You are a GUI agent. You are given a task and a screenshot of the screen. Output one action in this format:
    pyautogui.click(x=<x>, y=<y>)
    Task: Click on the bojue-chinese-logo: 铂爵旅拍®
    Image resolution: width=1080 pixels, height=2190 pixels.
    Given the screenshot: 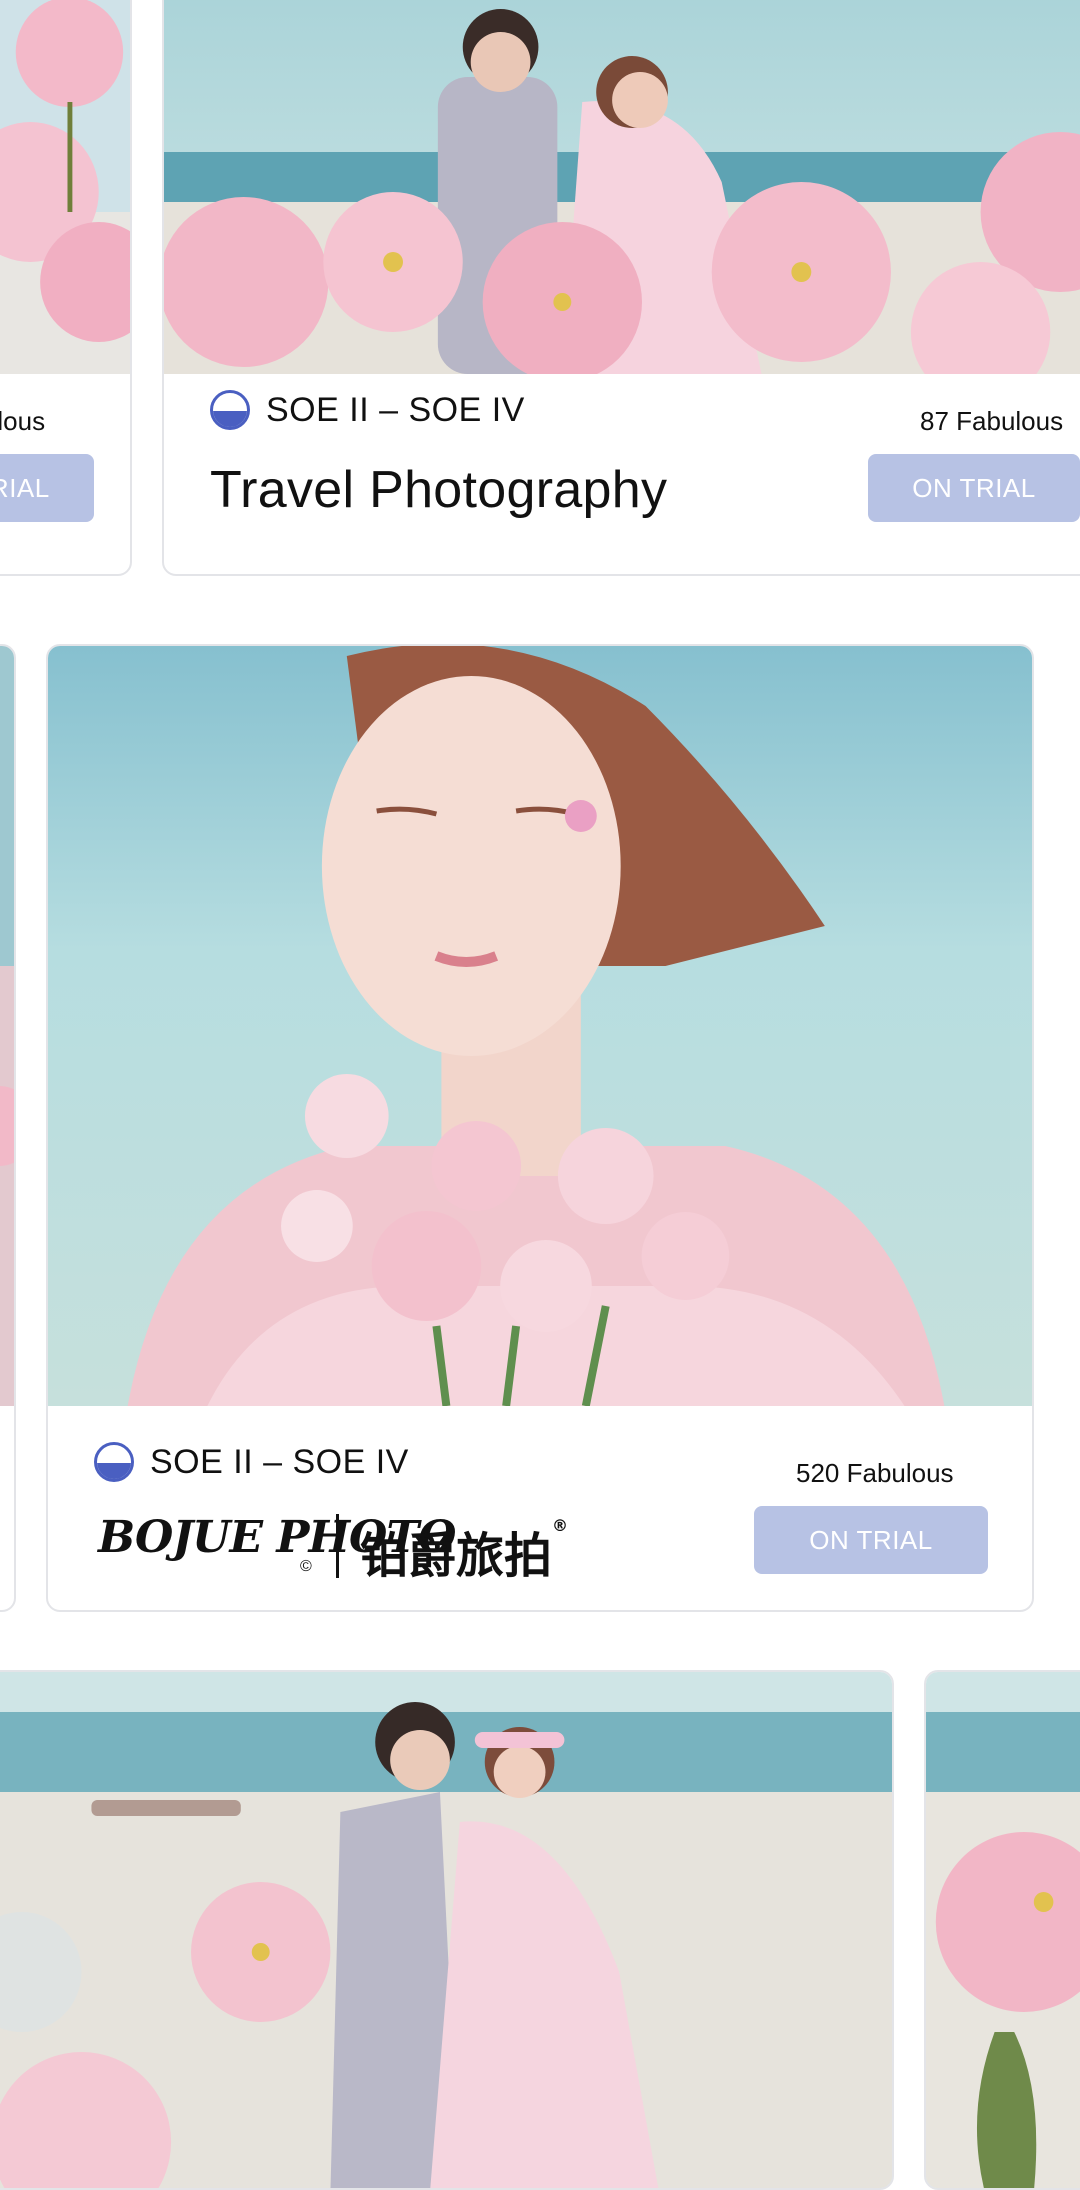 What is the action you would take?
    pyautogui.click(x=464, y=1550)
    